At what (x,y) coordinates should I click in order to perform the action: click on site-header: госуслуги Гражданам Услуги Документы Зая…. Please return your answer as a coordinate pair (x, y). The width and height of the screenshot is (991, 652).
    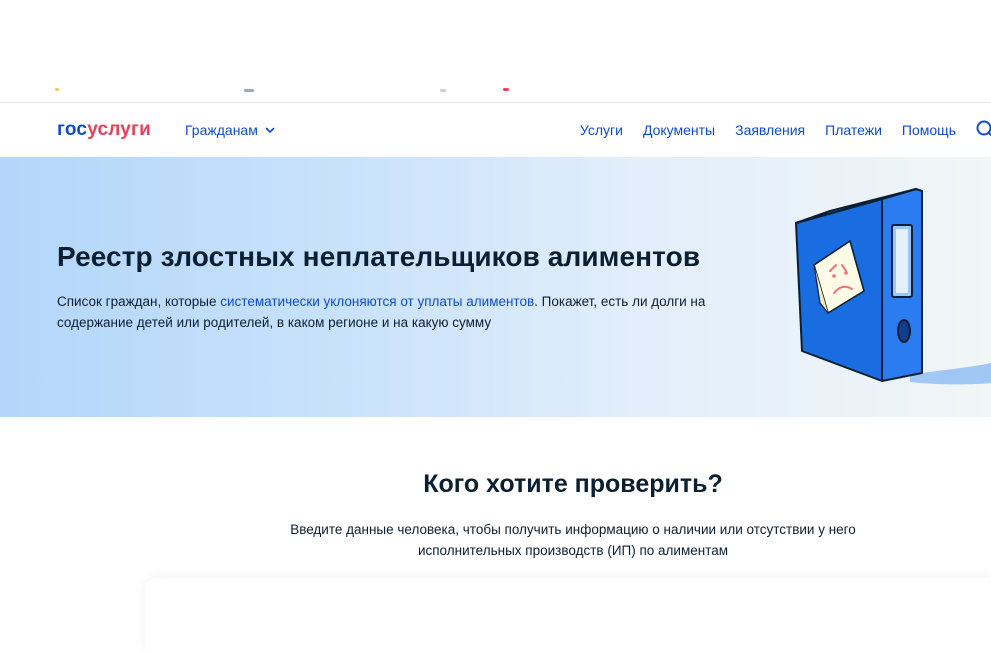
    Looking at the image, I should click on (495, 129).